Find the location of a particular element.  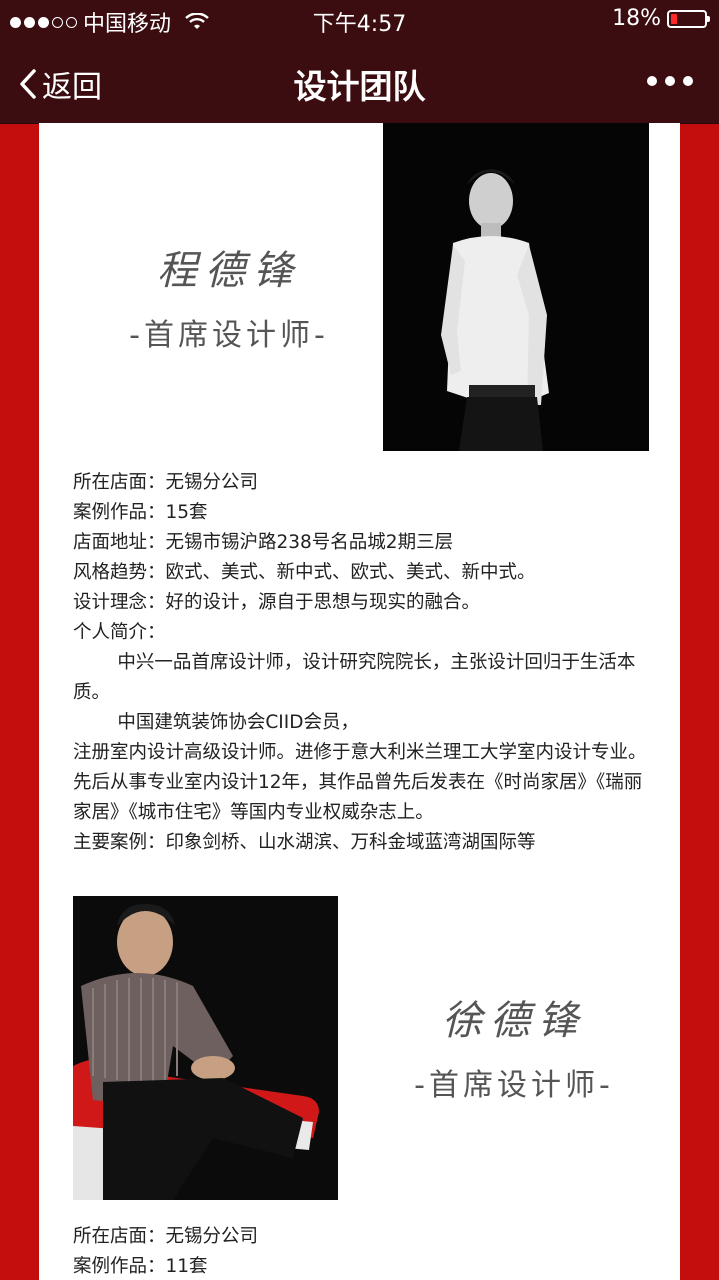

address-text: 店面地址：无锡市锡沪路238号名品城2期三层 is located at coordinates (263, 542).